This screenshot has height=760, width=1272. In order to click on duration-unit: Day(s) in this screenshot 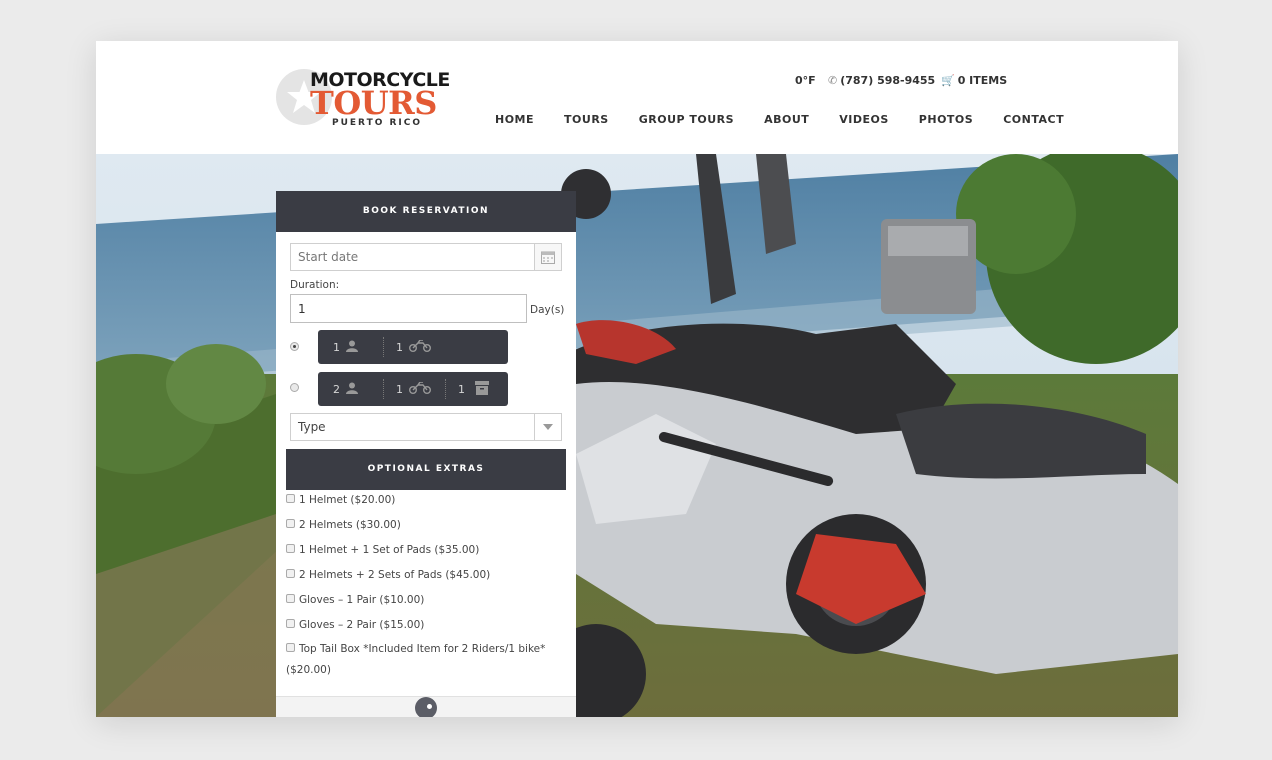, I will do `click(547, 310)`.